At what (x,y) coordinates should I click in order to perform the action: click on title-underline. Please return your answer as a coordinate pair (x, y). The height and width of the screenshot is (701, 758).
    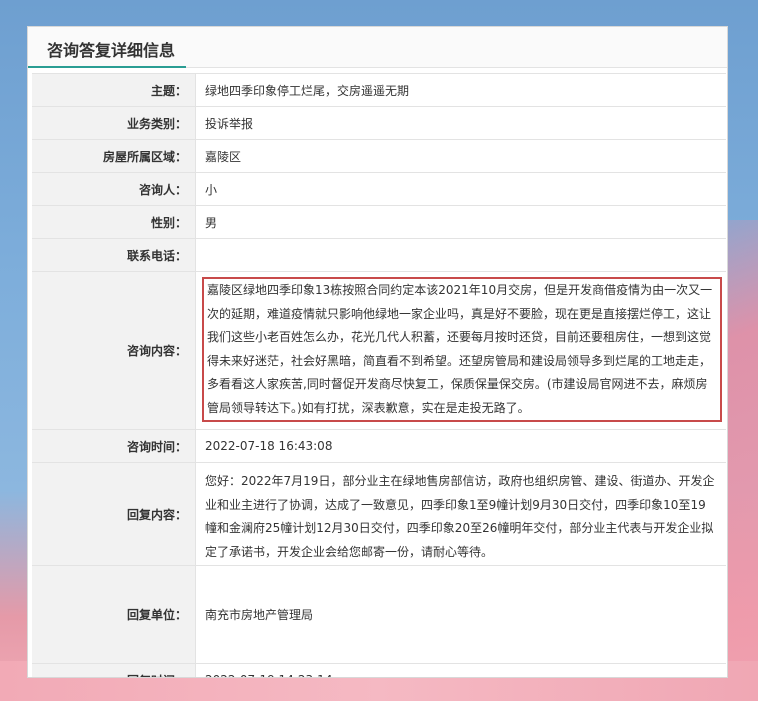
    Looking at the image, I should click on (107, 67).